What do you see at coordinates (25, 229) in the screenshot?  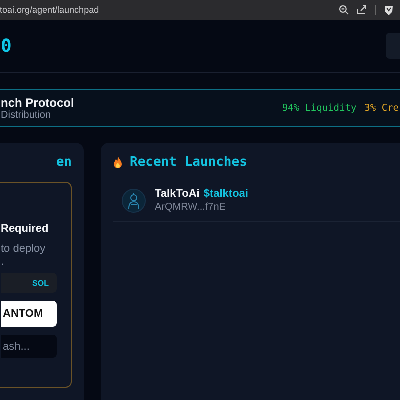 I see `card-heading: Required` at bounding box center [25, 229].